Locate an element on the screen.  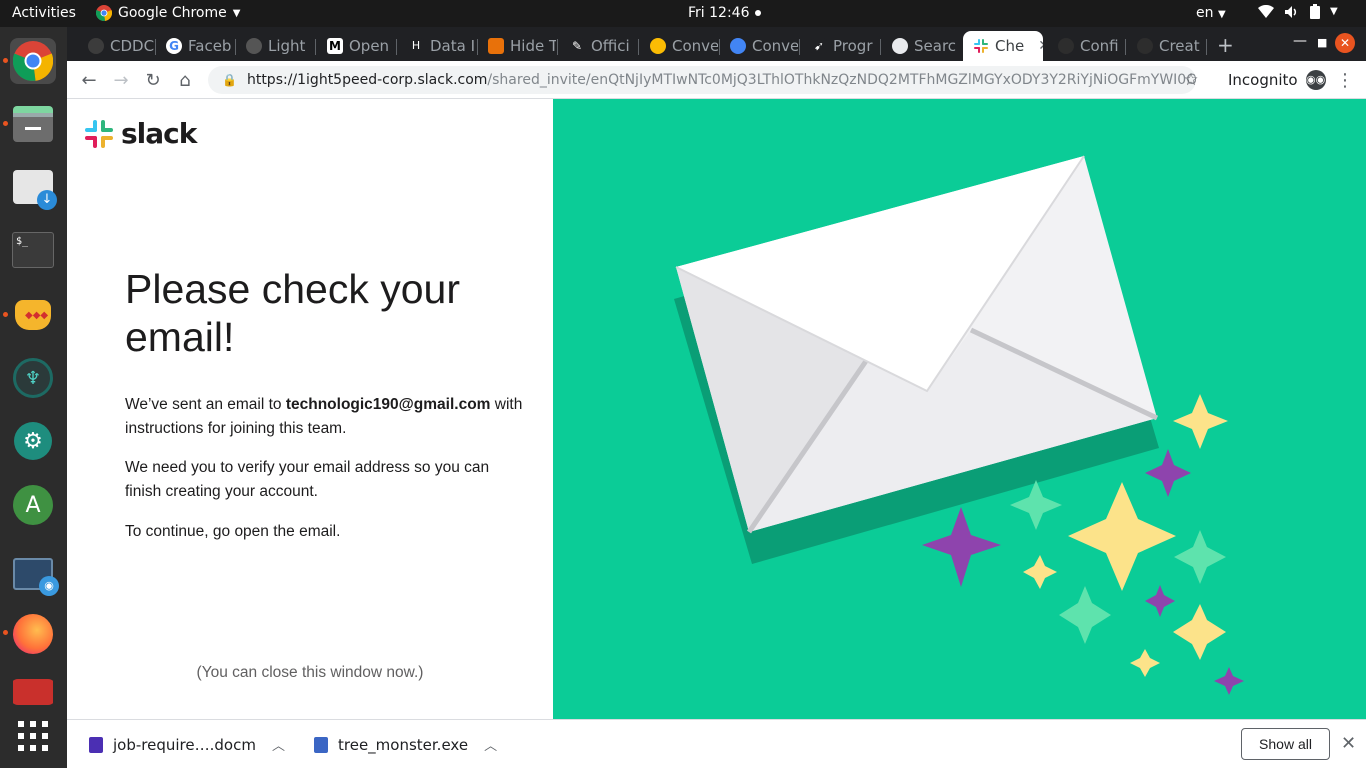
tab-facebook: G Faceb is located at coordinates (195, 46).